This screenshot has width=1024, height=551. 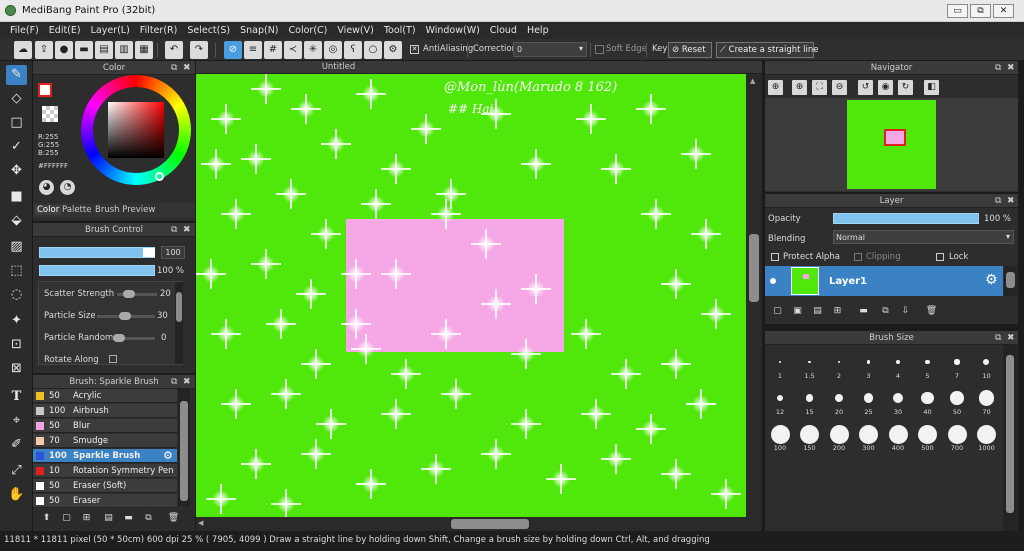 I want to click on tab-color: Color, so click(x=48, y=210).